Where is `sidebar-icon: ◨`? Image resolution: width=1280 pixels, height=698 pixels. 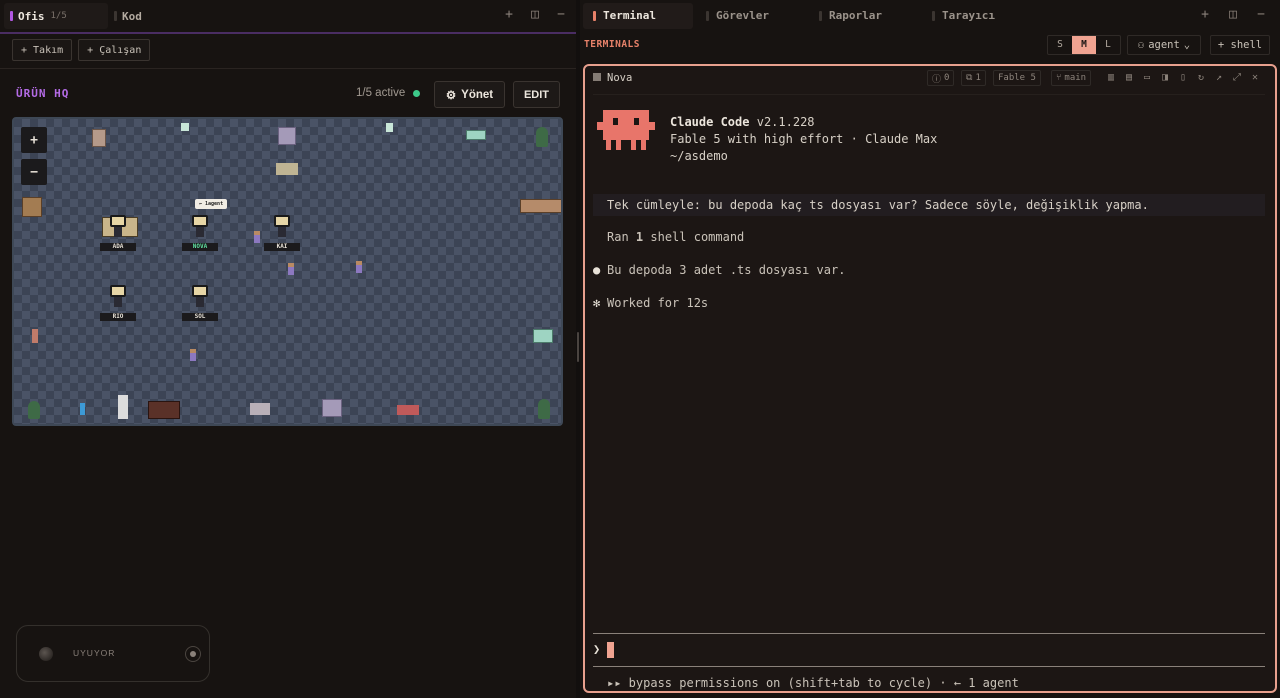 sidebar-icon: ◨ is located at coordinates (1165, 77).